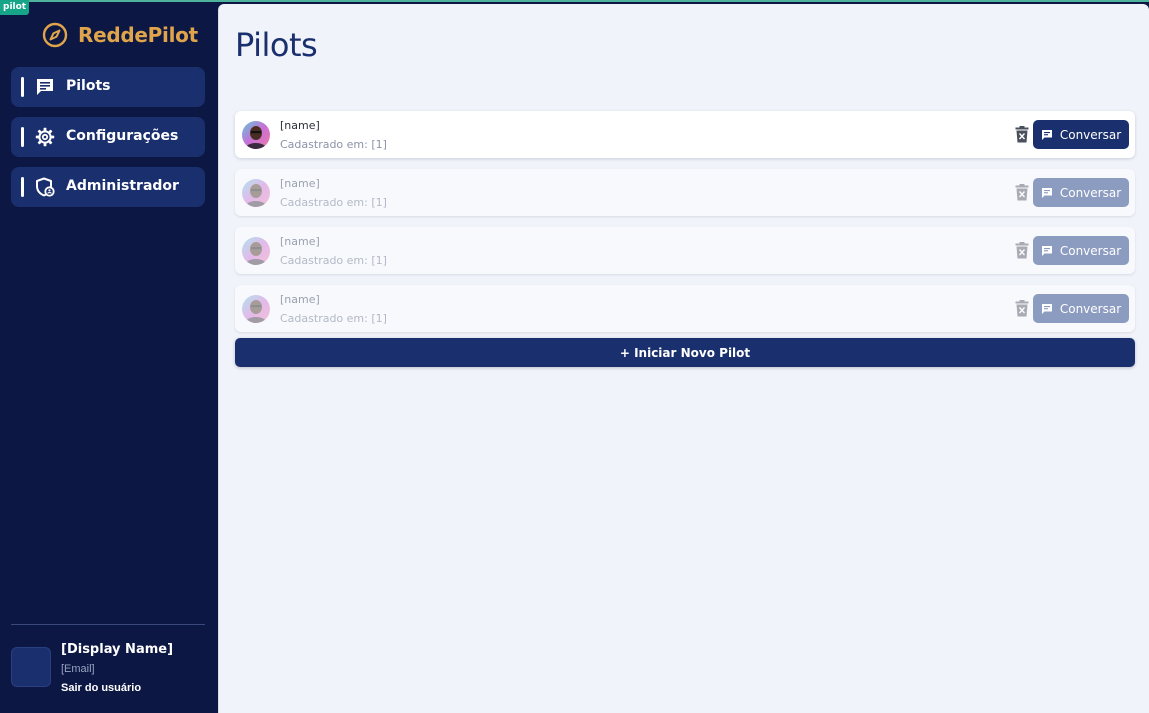  Describe the element at coordinates (101, 688) in the screenshot. I see `logout-link: Sair do usuário` at that location.